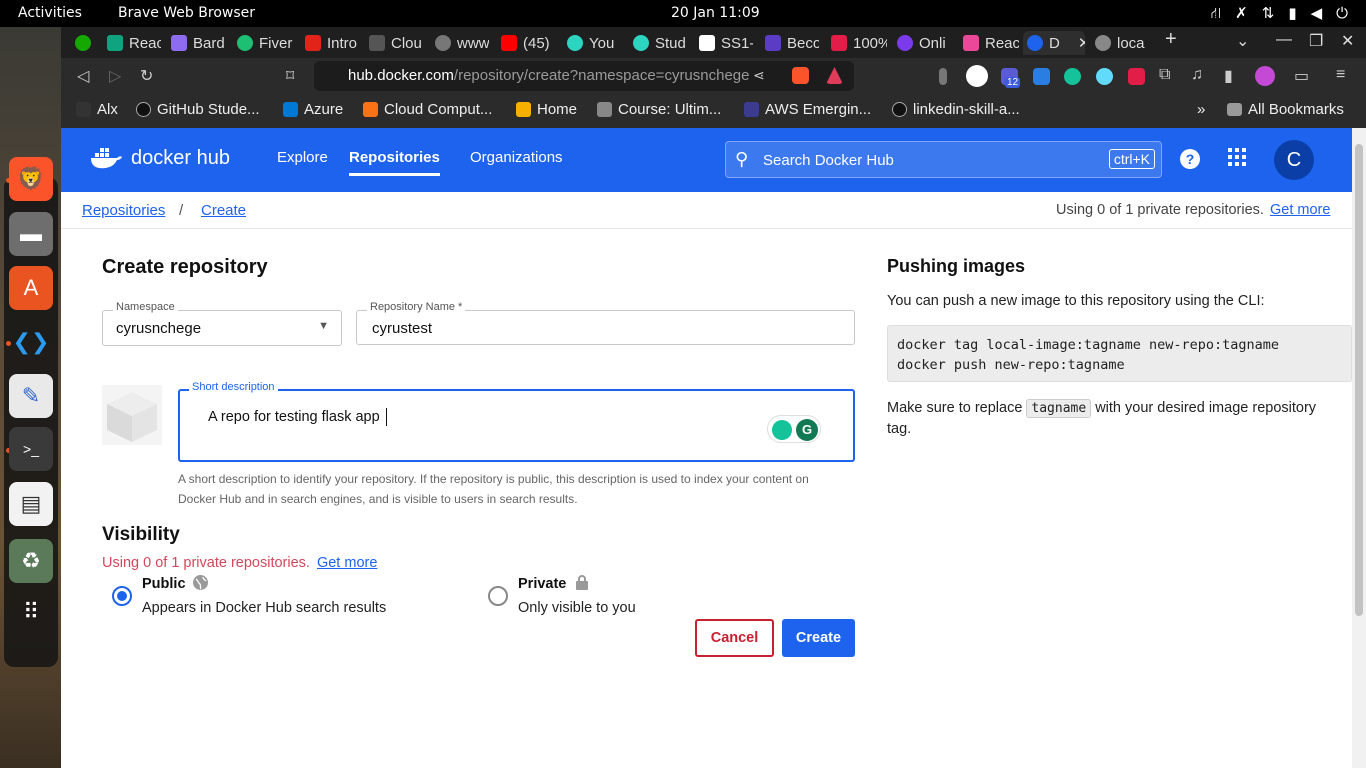  What do you see at coordinates (460, 43) in the screenshot?
I see `browser-tab: www` at bounding box center [460, 43].